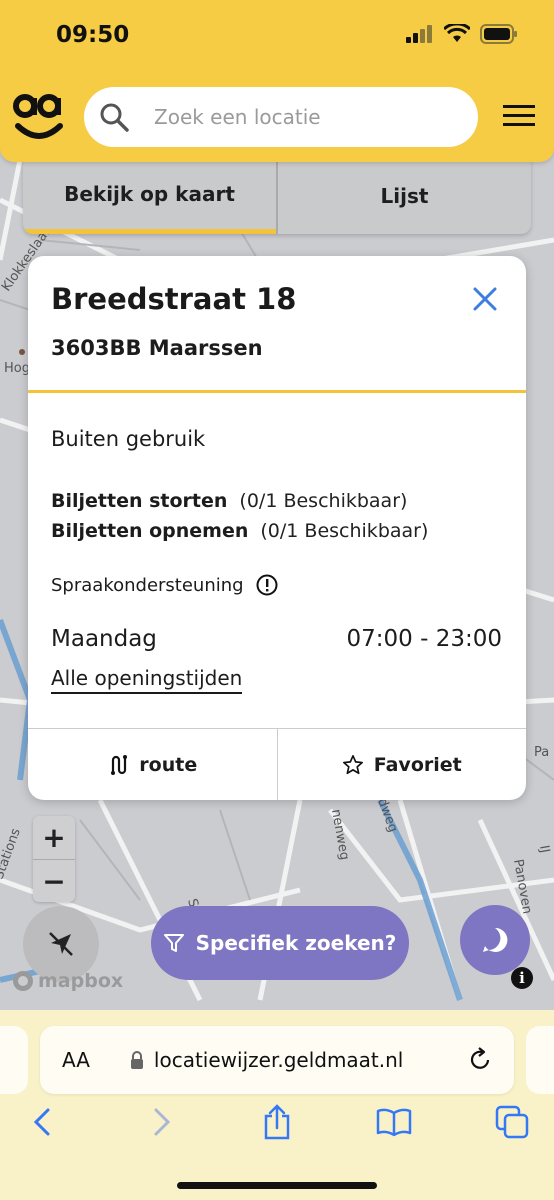 The width and height of the screenshot is (554, 1200). I want to click on service-row: Biljetten storten (0/1 Beschikbaar), so click(229, 501).